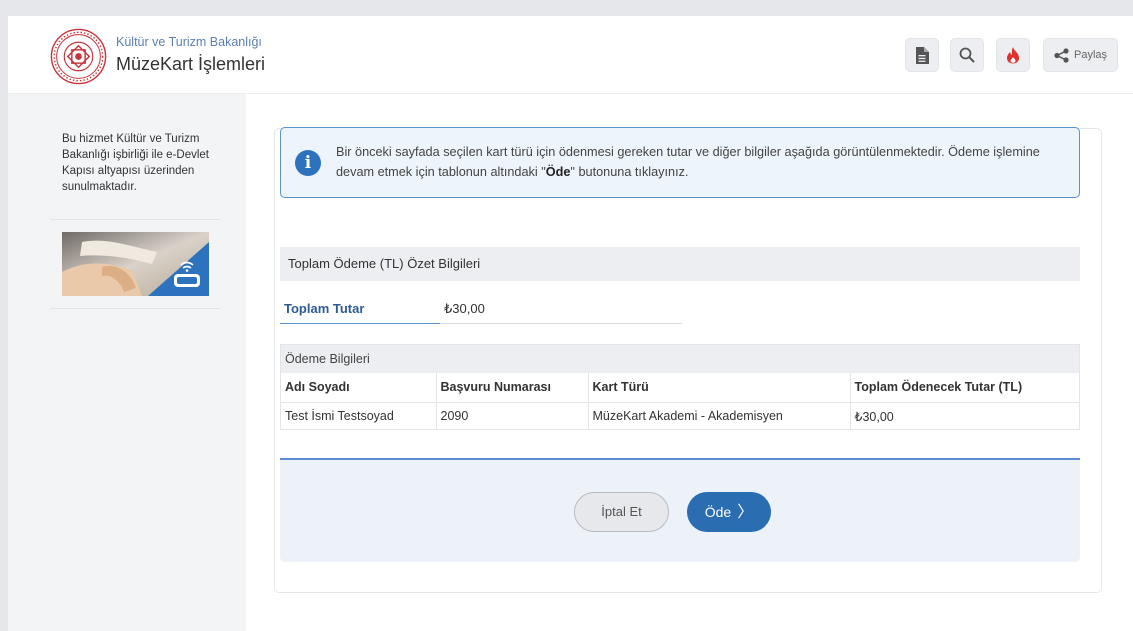 The image size is (1133, 631). Describe the element at coordinates (719, 416) in the screenshot. I see `cell-card-type: MüzeKart Akademi - Akademisyen` at that location.